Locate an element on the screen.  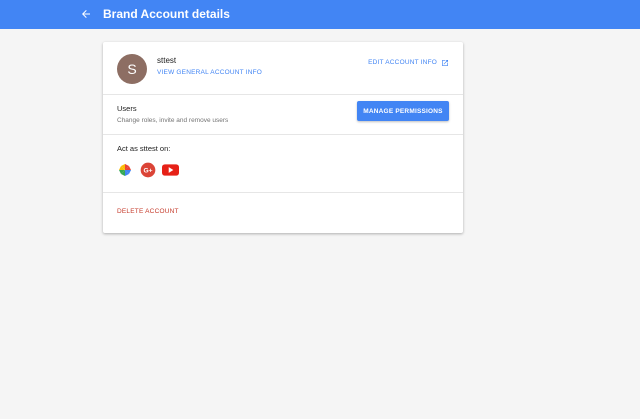
edit-account-info-link: EDIT ACCOUNT INFO is located at coordinates (408, 62).